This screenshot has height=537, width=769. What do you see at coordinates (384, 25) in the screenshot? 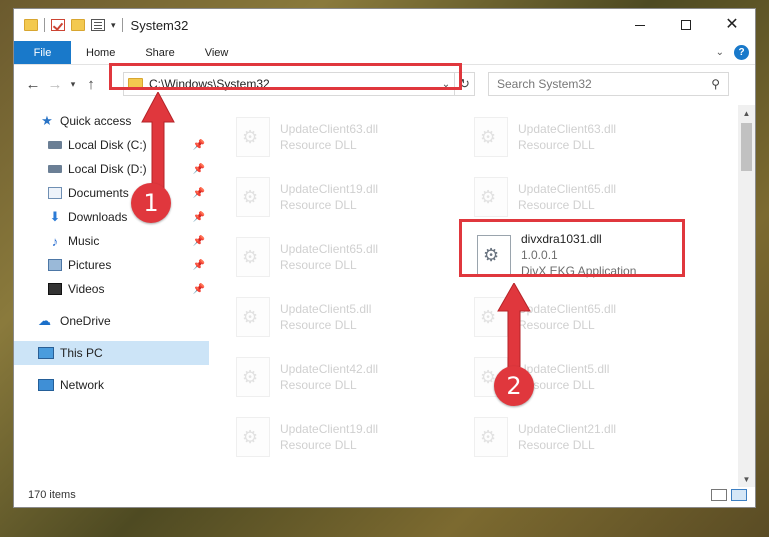
I see `title-bar: ▾ System32 ✕` at bounding box center [384, 25].